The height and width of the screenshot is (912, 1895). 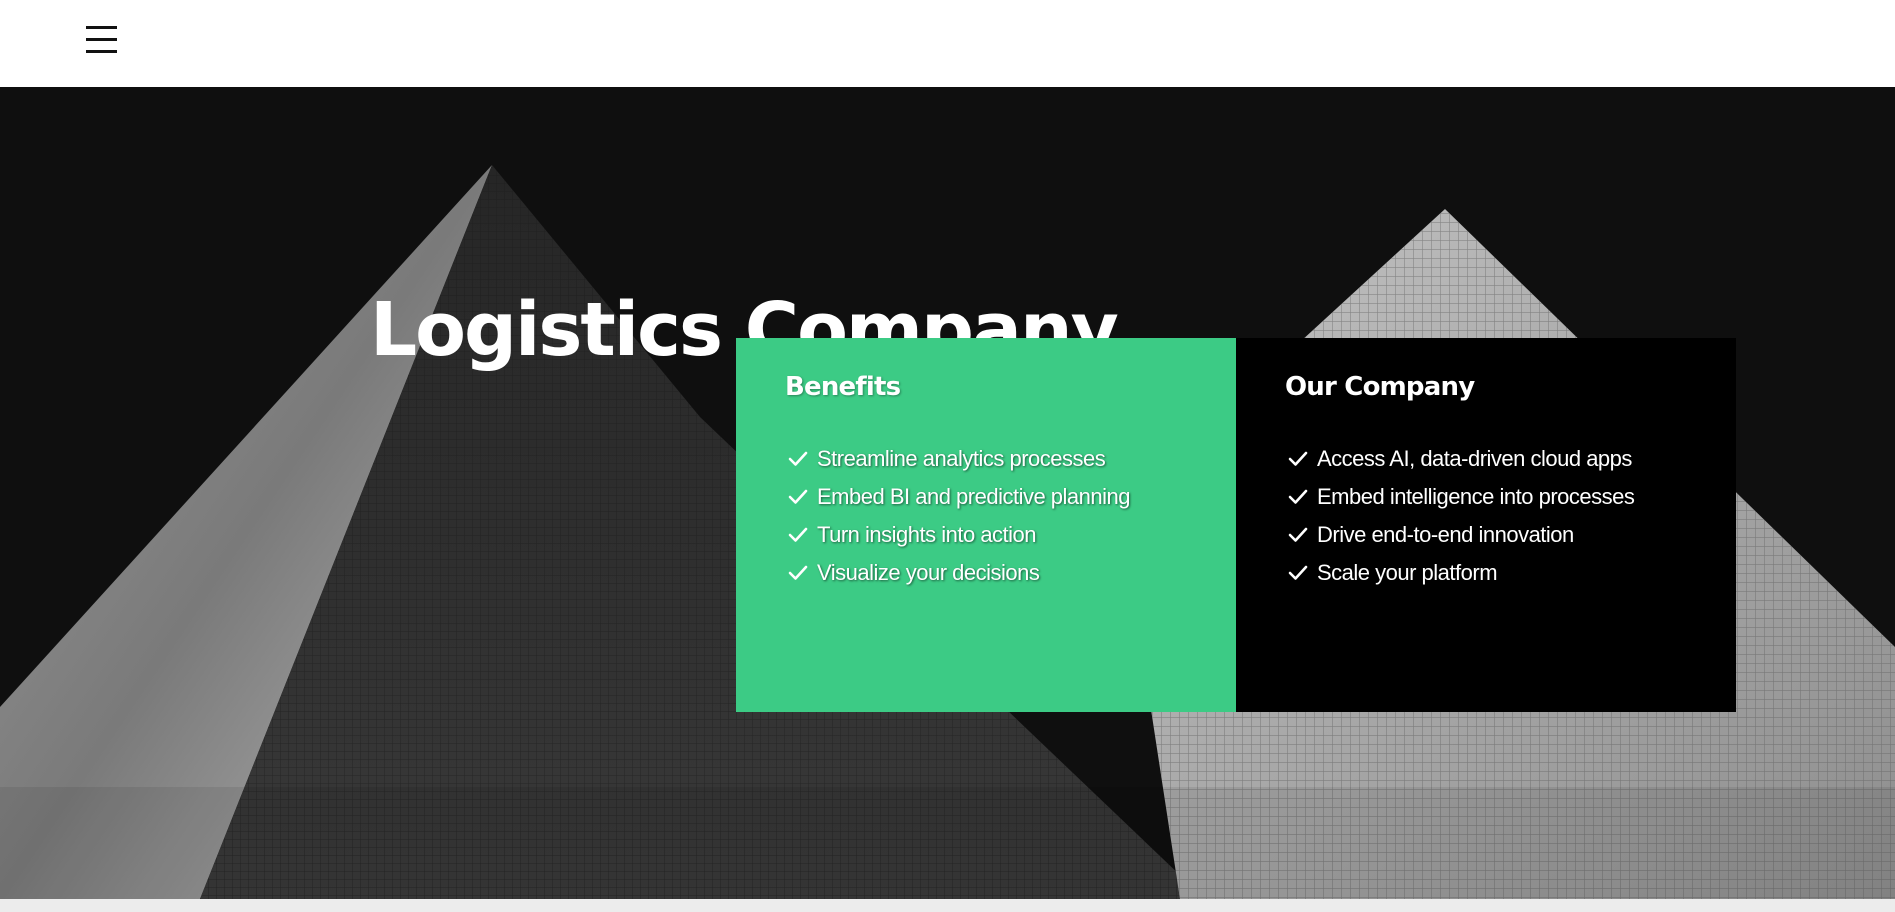 What do you see at coordinates (928, 572) in the screenshot?
I see `list-item-label: Visualize your decisions` at bounding box center [928, 572].